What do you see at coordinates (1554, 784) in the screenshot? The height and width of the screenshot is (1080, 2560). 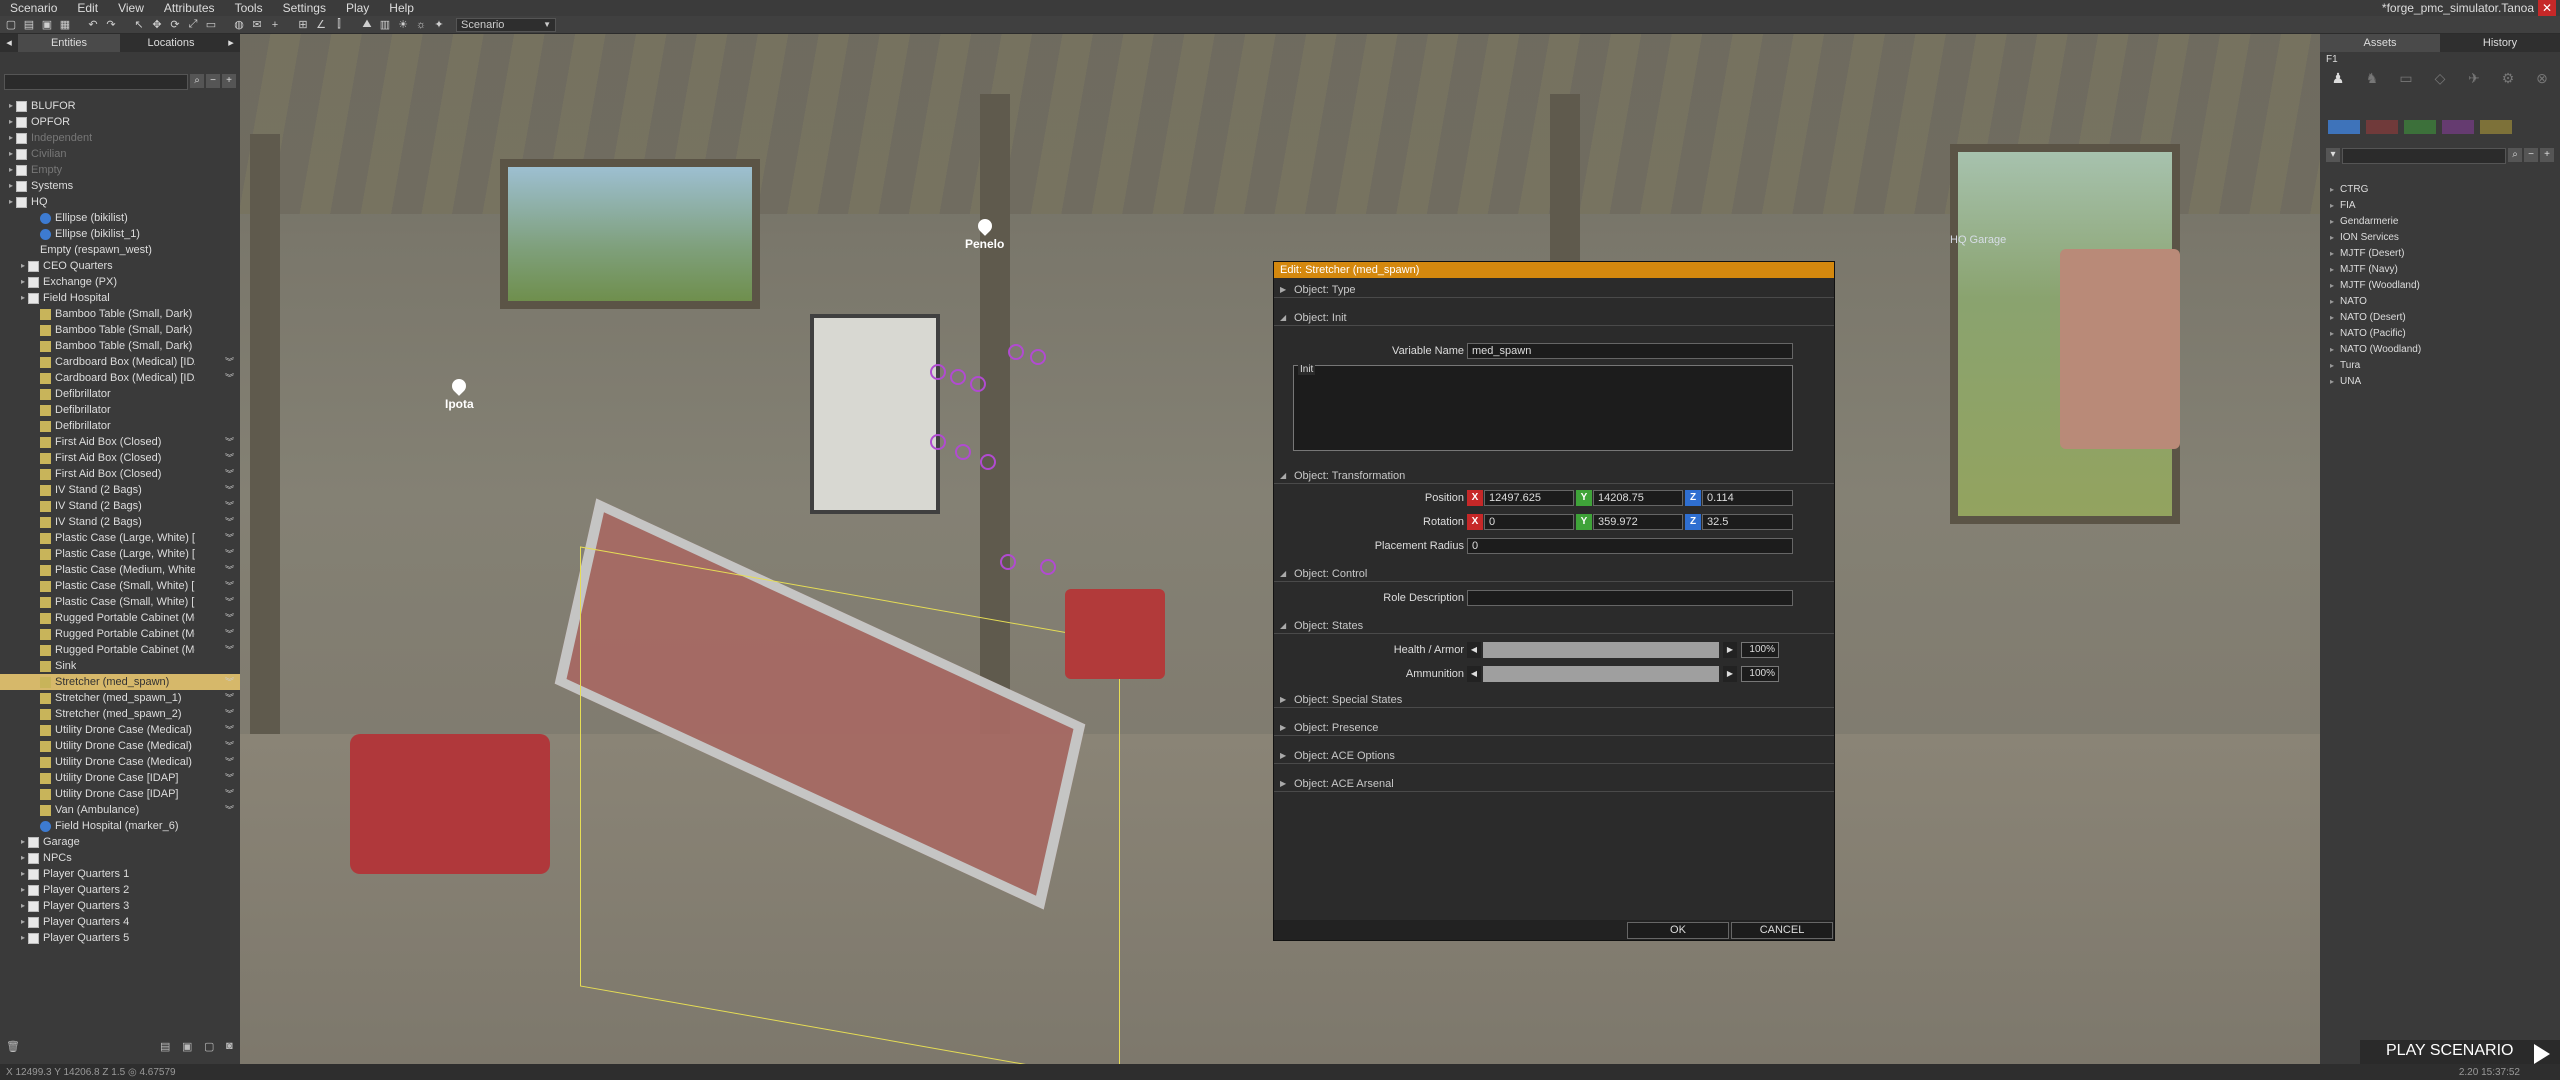 I see `section-ace-arsenal: ▶ Object: ACE Arsenal` at bounding box center [1554, 784].